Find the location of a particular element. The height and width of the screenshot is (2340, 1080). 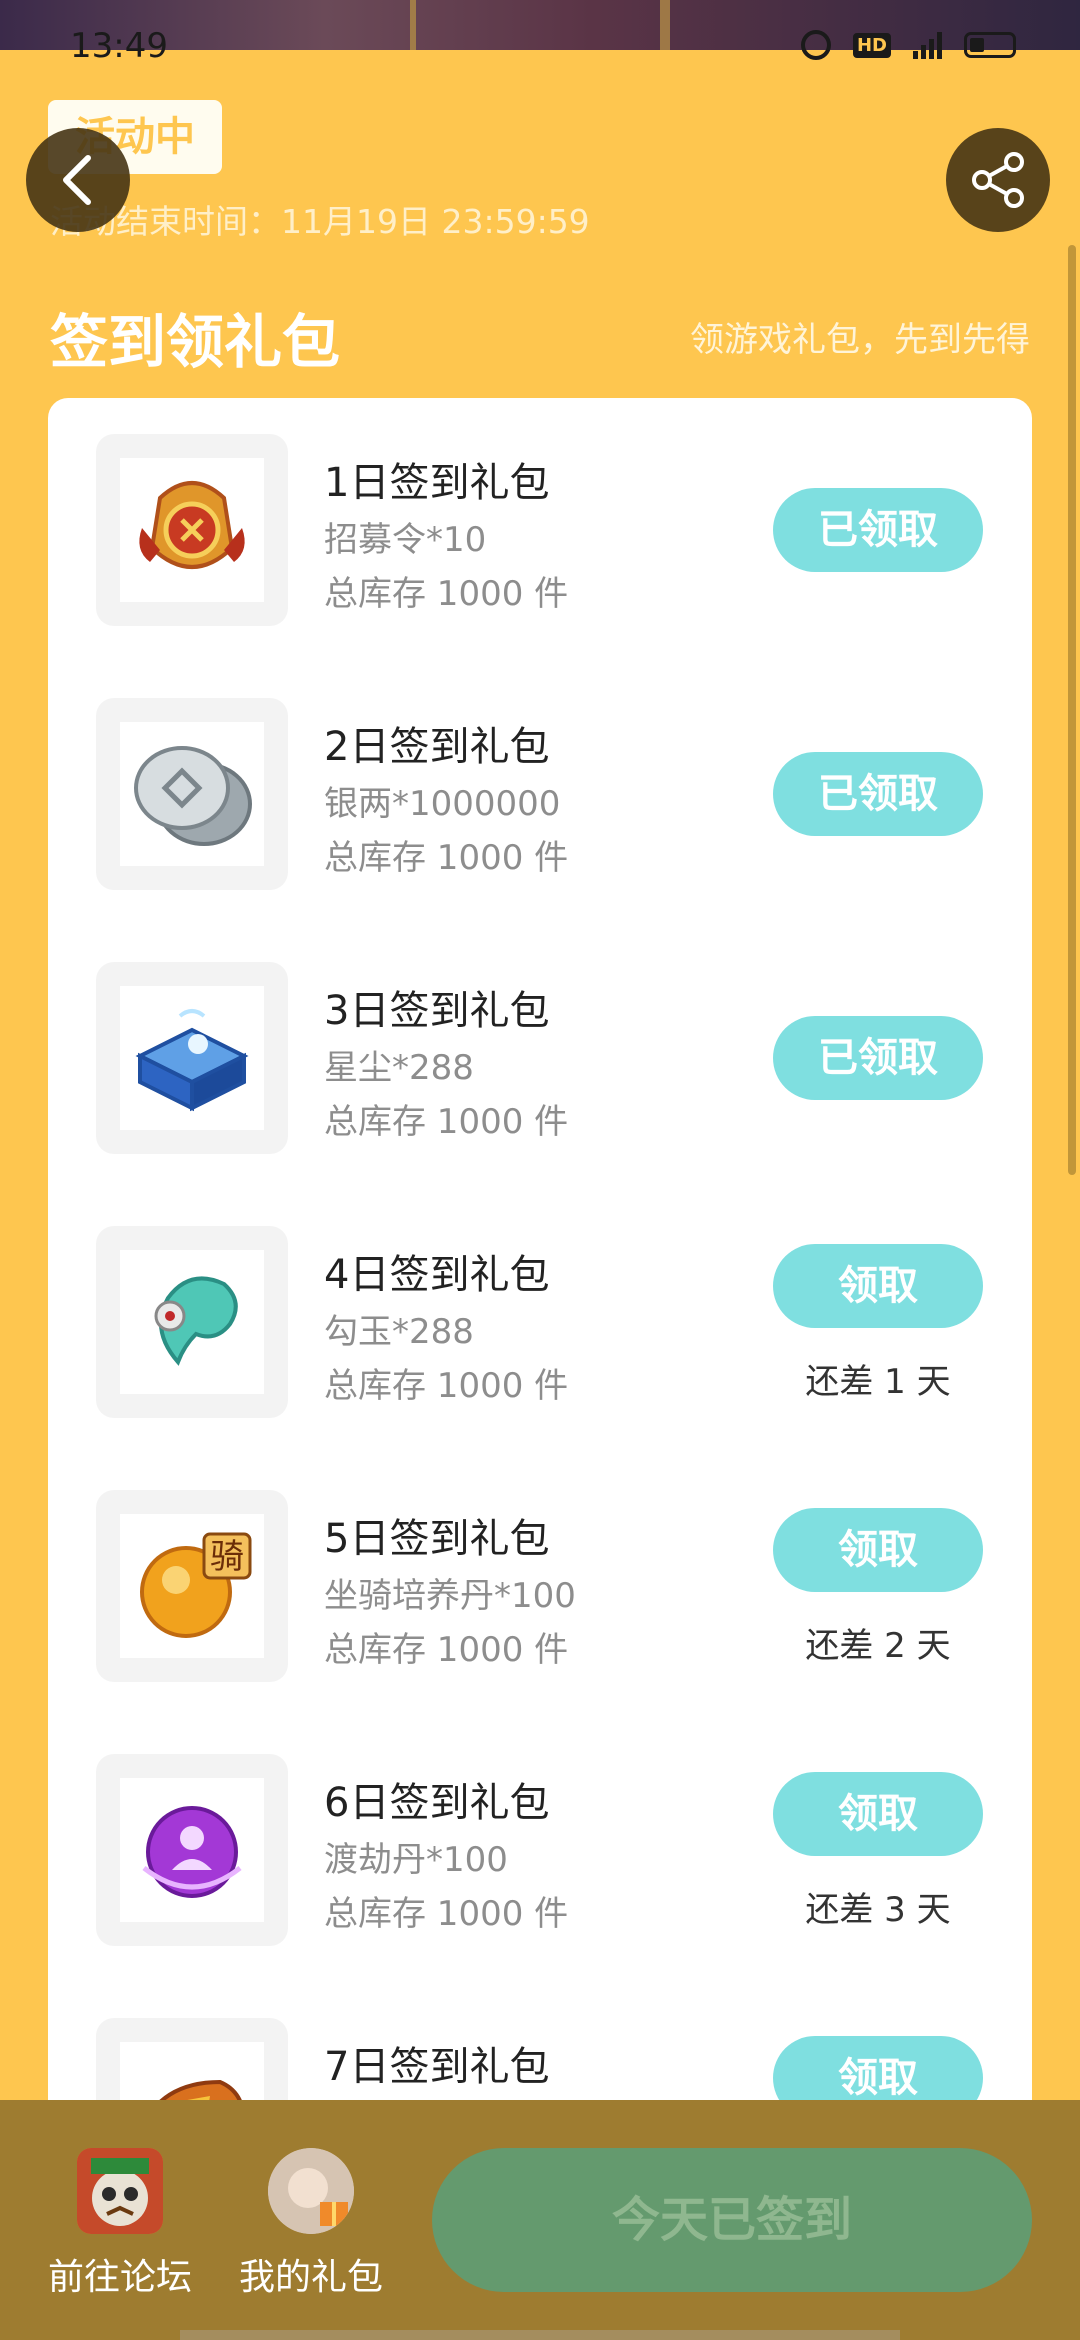

my-gifts-label: 我的礼包 is located at coordinates (310, 2277).